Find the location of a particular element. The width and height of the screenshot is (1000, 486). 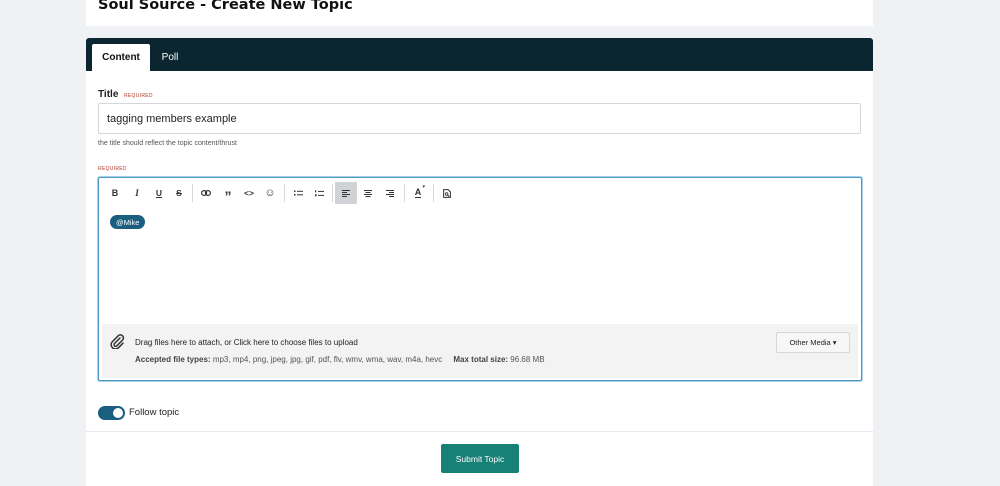

italic-icon: I is located at coordinates (137, 193).